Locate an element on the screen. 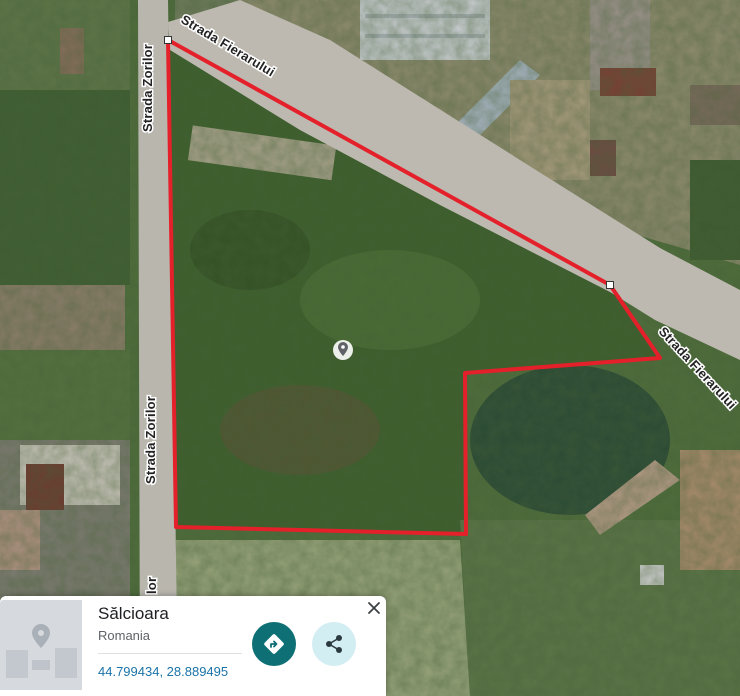 This screenshot has height=696, width=740. street-view-thumbnail-icon is located at coordinates (41, 645).